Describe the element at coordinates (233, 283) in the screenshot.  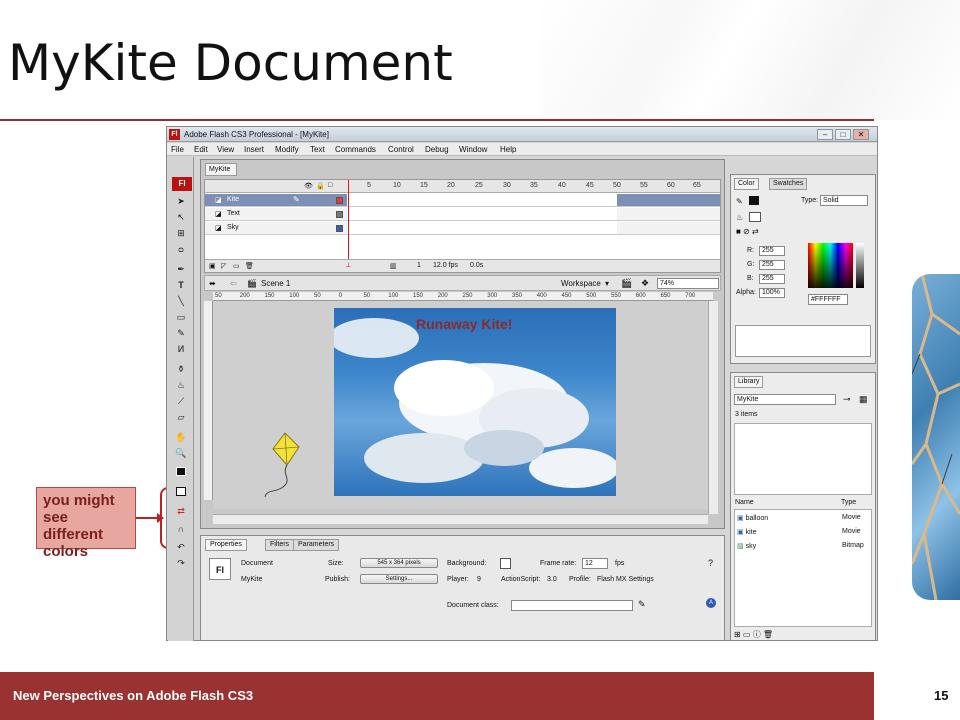
I see `back-arrow-icon: ⇦` at that location.